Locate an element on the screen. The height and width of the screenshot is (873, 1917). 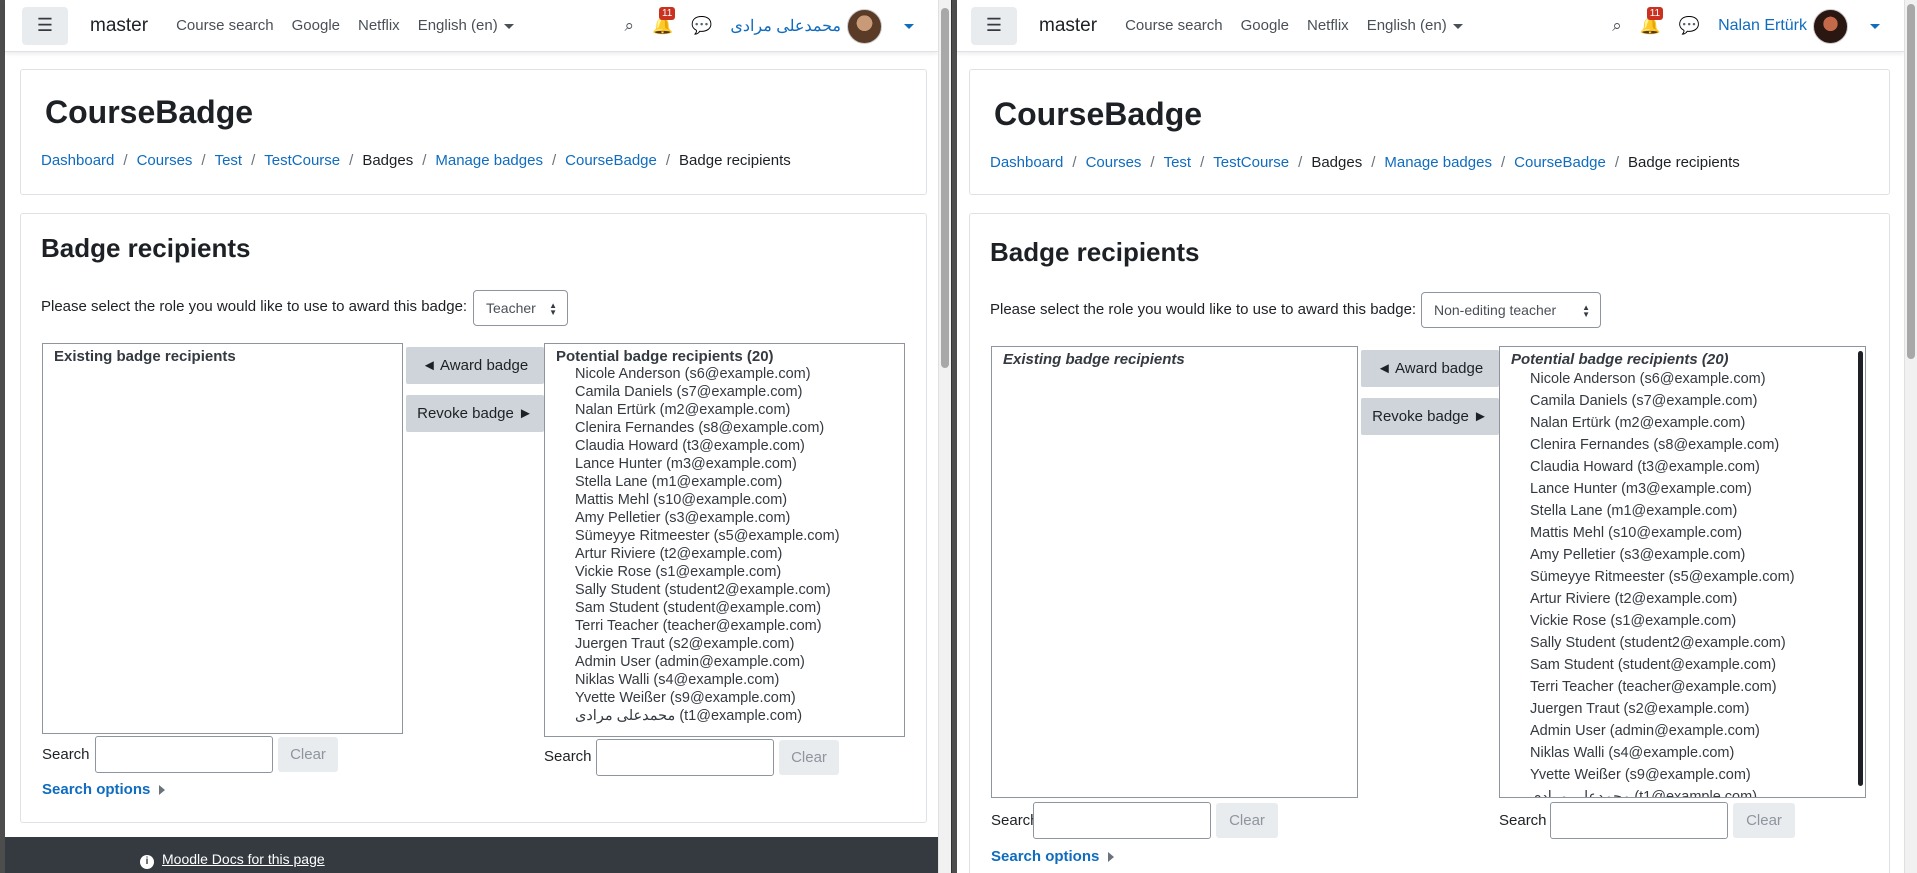
role-select: Teacher ▲ ▼ is located at coordinates (520, 308).